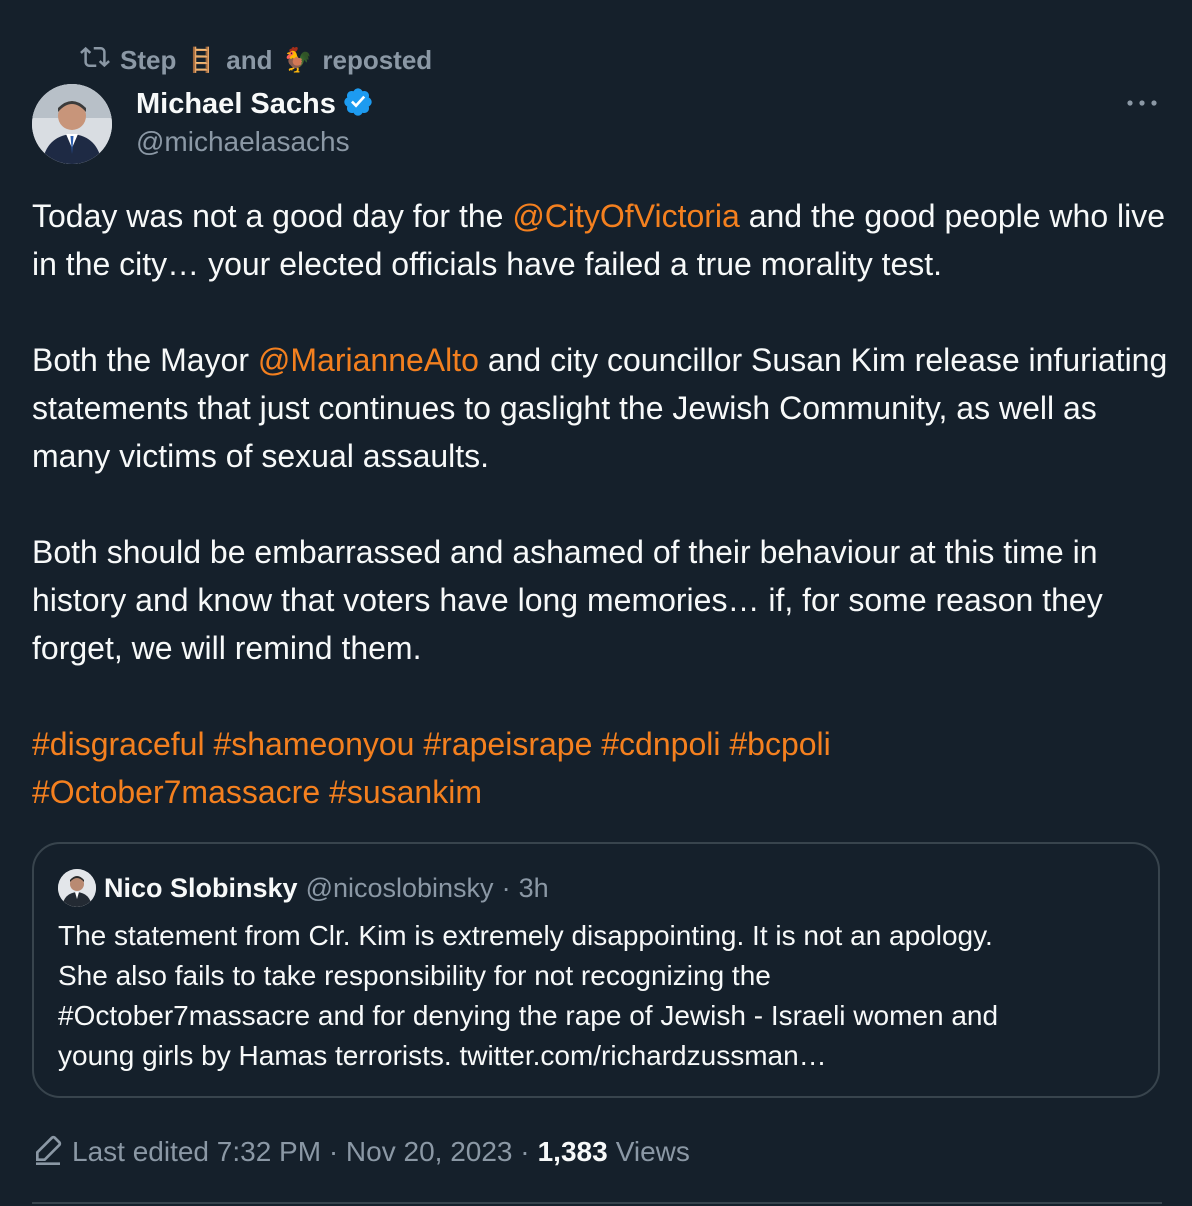 This screenshot has width=1192, height=1206. Describe the element at coordinates (368, 360) in the screenshot. I see `mention-mariannealto: @MarianneAlto` at that location.